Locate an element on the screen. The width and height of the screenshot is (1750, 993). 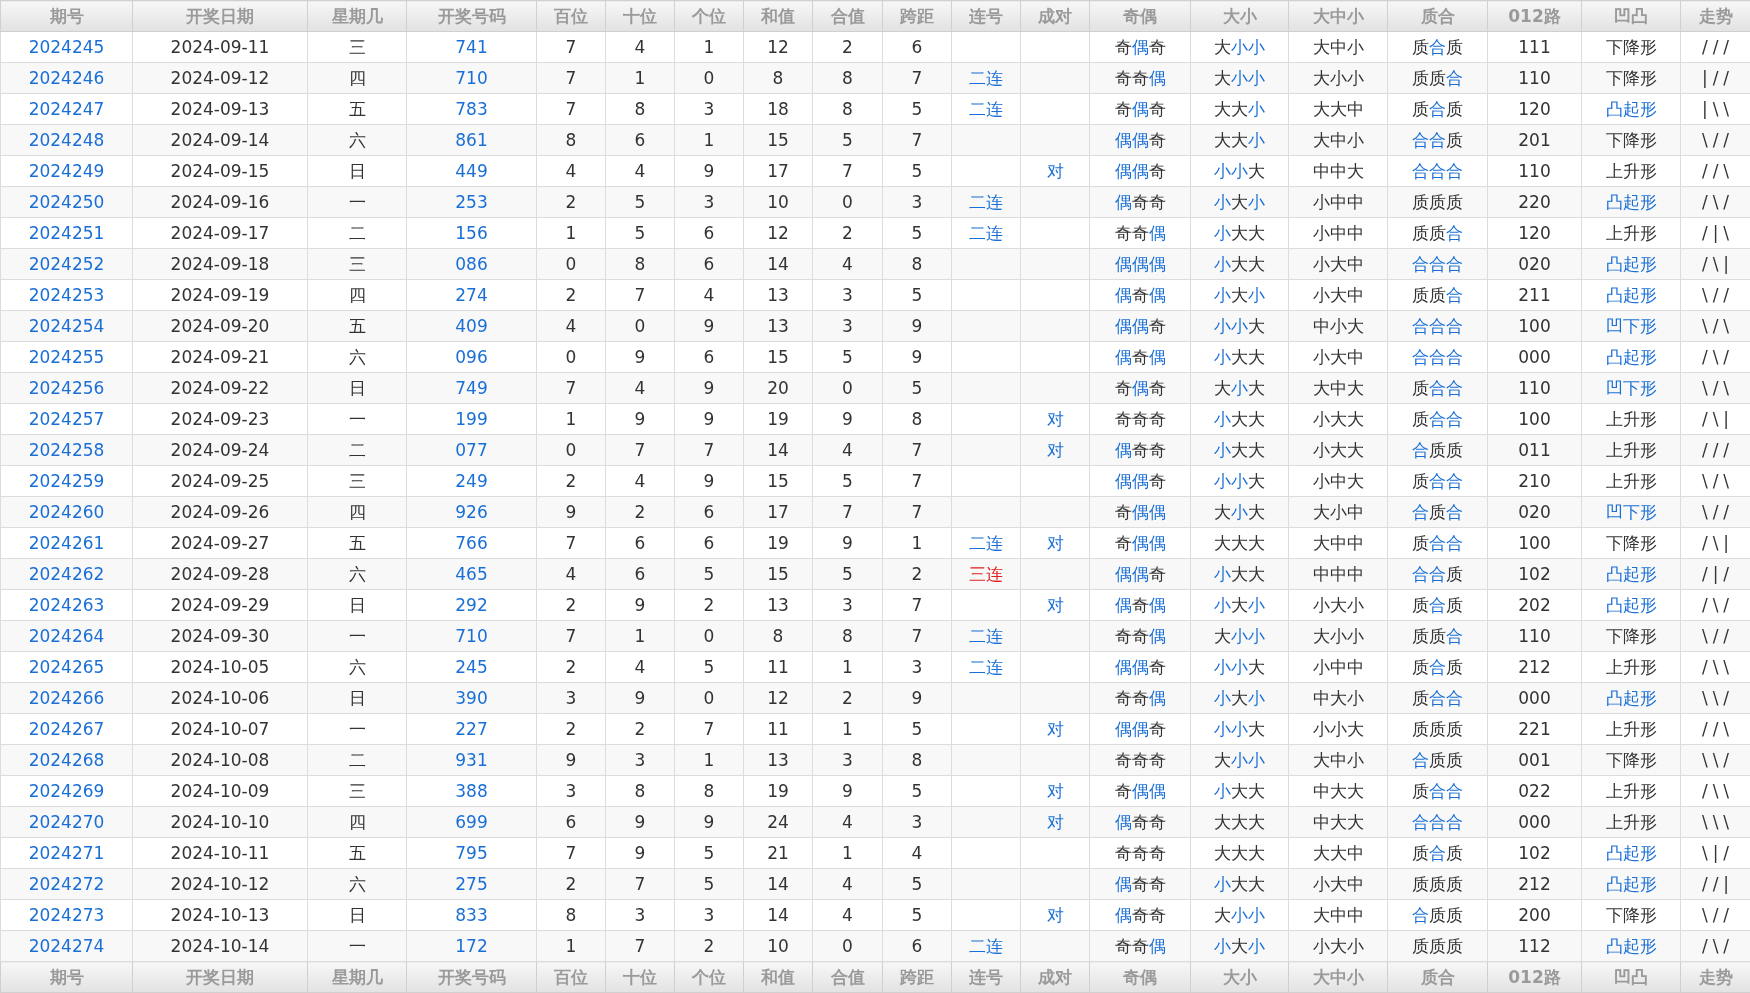
table-cell: 下降形 is located at coordinates (1631, 140).